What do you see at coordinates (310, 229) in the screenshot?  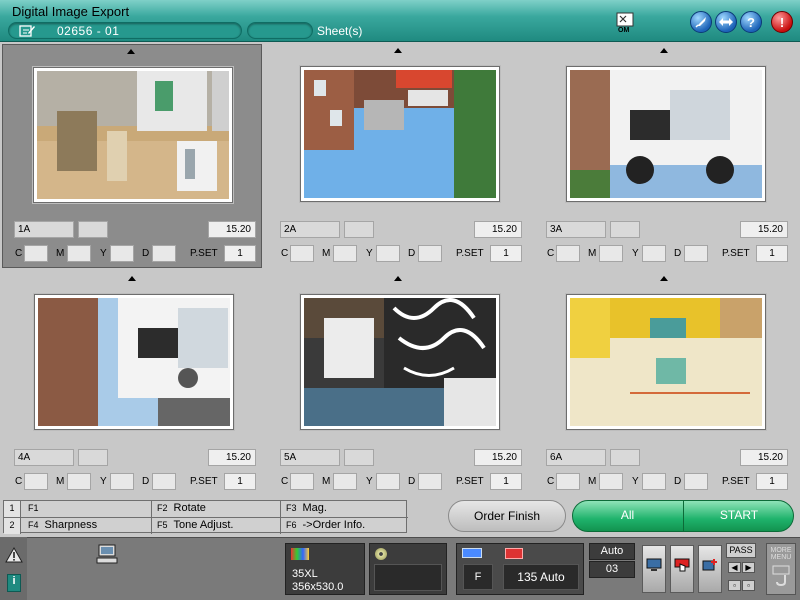 I see `frame-id: 2A` at bounding box center [310, 229].